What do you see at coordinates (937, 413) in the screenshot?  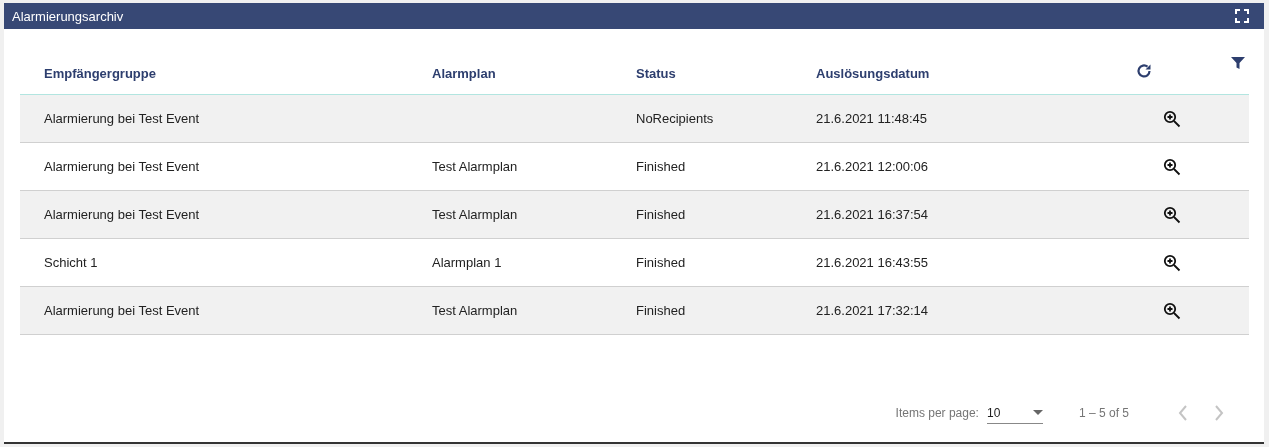 I see `items-per-page-label: Items per page:` at bounding box center [937, 413].